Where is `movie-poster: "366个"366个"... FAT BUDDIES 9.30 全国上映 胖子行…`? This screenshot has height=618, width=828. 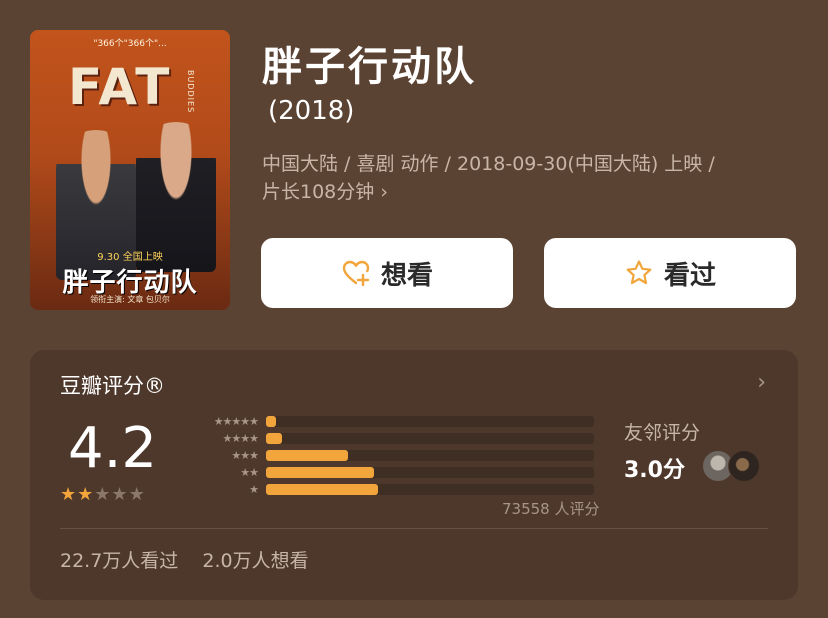
movie-poster: "366个"366个"... FAT BUDDIES 9.30 全国上映 胖子行… is located at coordinates (130, 170).